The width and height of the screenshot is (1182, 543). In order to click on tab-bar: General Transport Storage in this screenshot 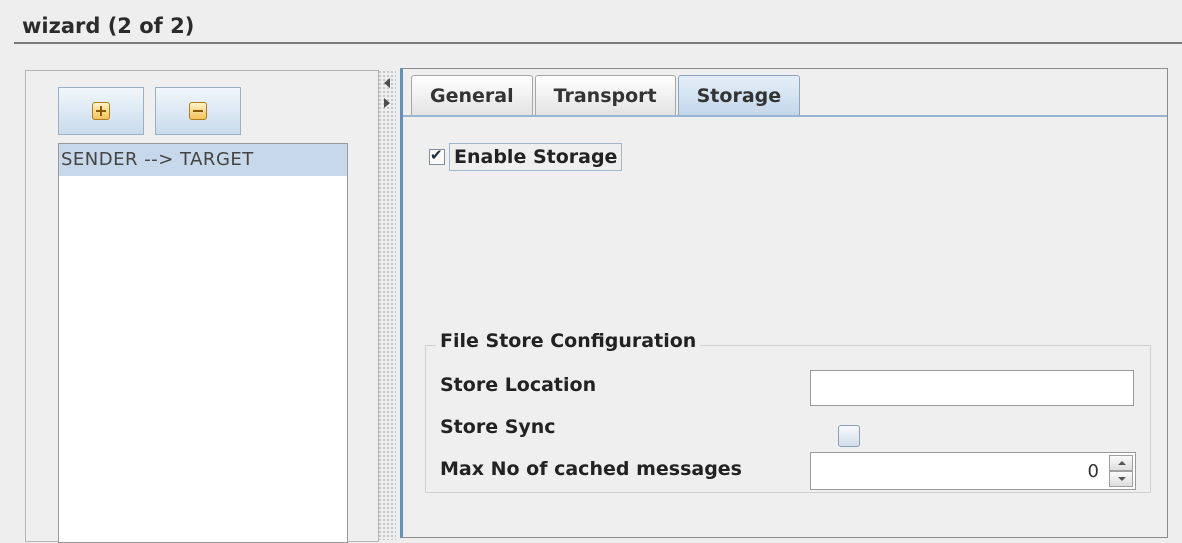, I will do `click(606, 95)`.